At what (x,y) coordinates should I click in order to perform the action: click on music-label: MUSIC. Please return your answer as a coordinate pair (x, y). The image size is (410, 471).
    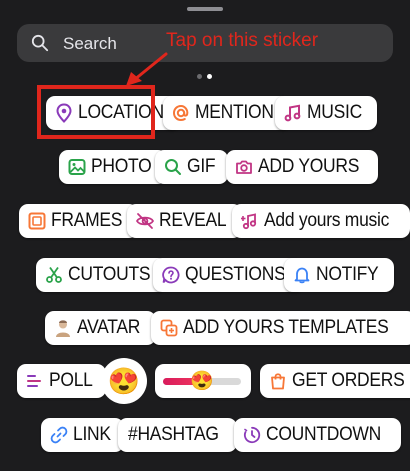
    Looking at the image, I should click on (334, 112).